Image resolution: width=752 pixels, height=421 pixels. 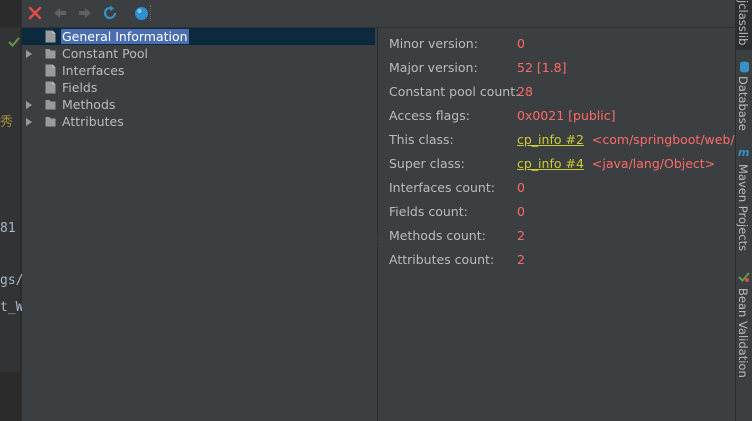 I want to click on detail-value: 52 [1.8], so click(x=542, y=67).